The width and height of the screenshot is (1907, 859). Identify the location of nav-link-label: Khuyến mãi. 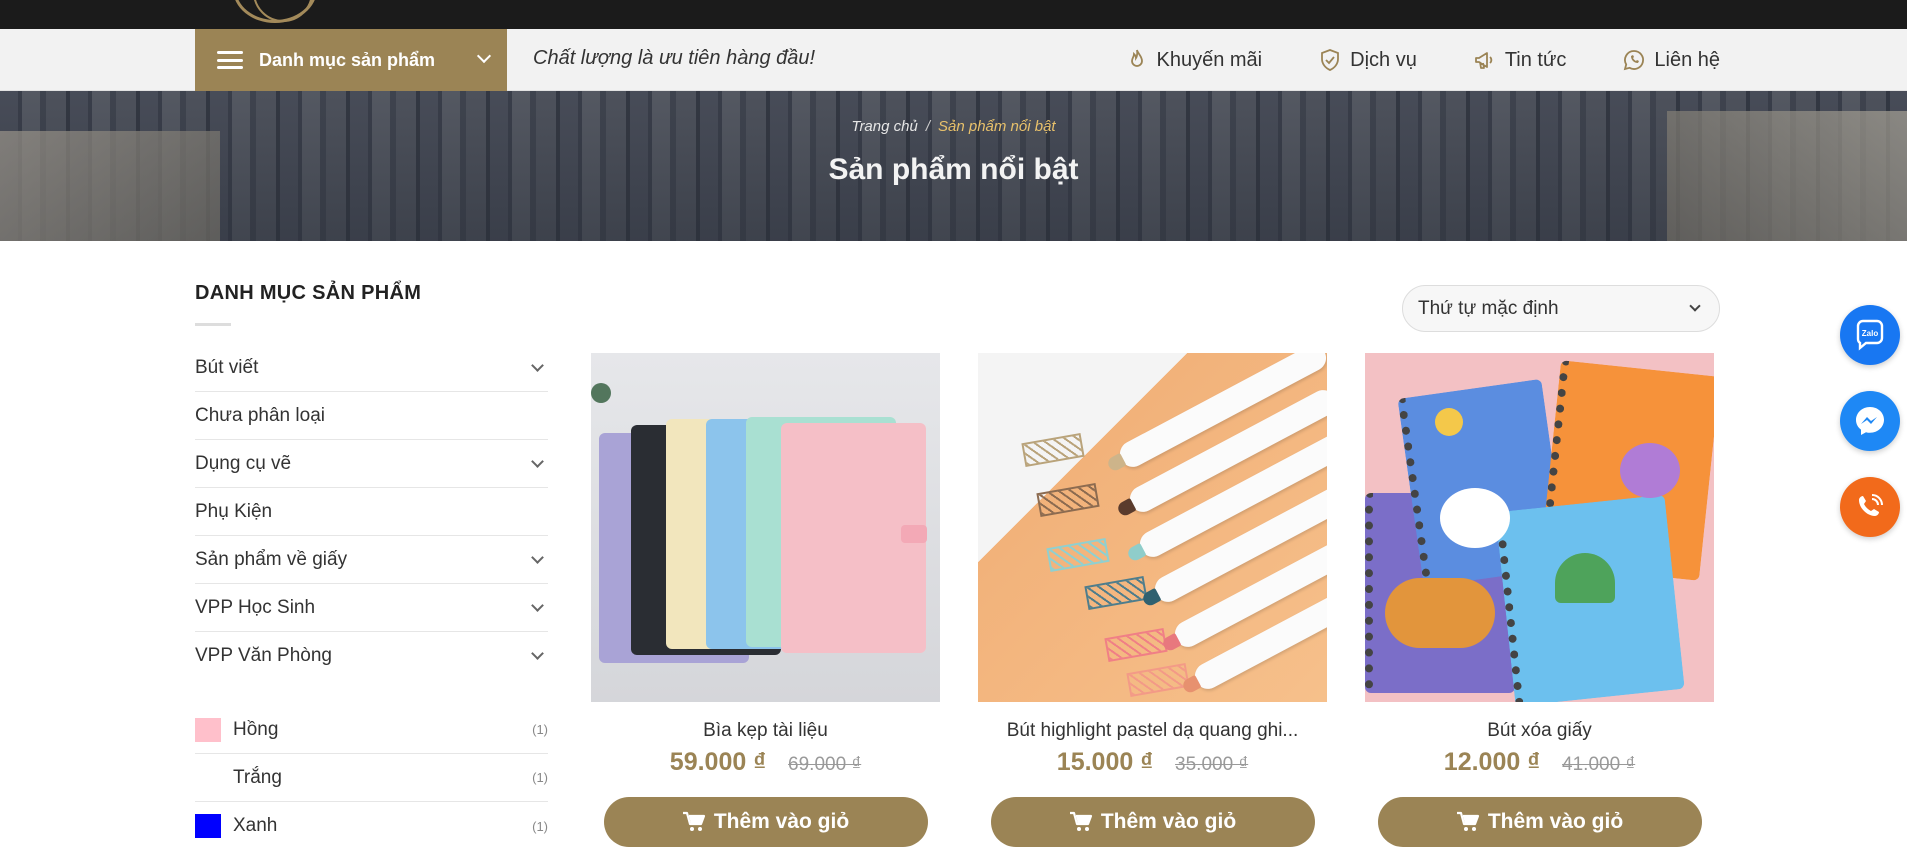
(1209, 59).